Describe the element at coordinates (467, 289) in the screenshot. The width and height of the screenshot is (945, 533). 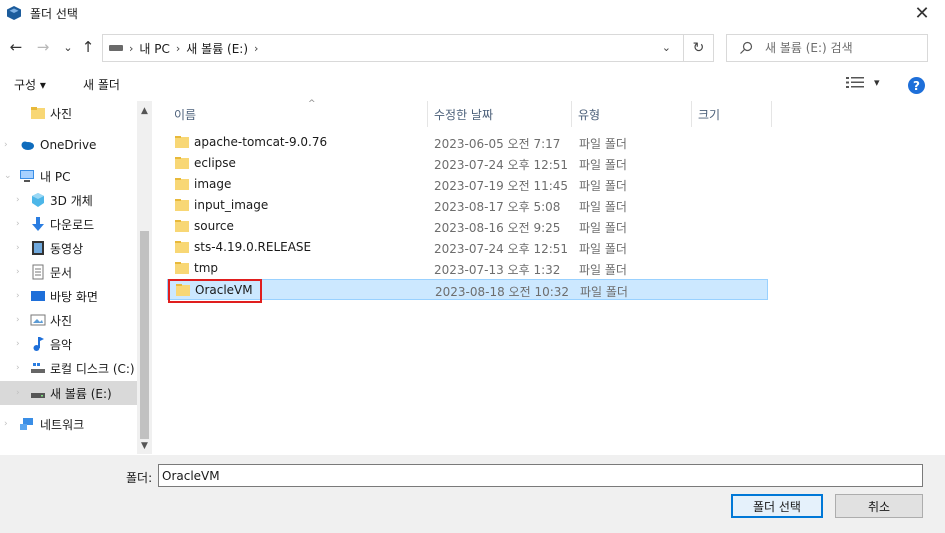
I see `table-row-selected: OracleVM 2023-08-18 오전 10:32 파일 폴더` at that location.